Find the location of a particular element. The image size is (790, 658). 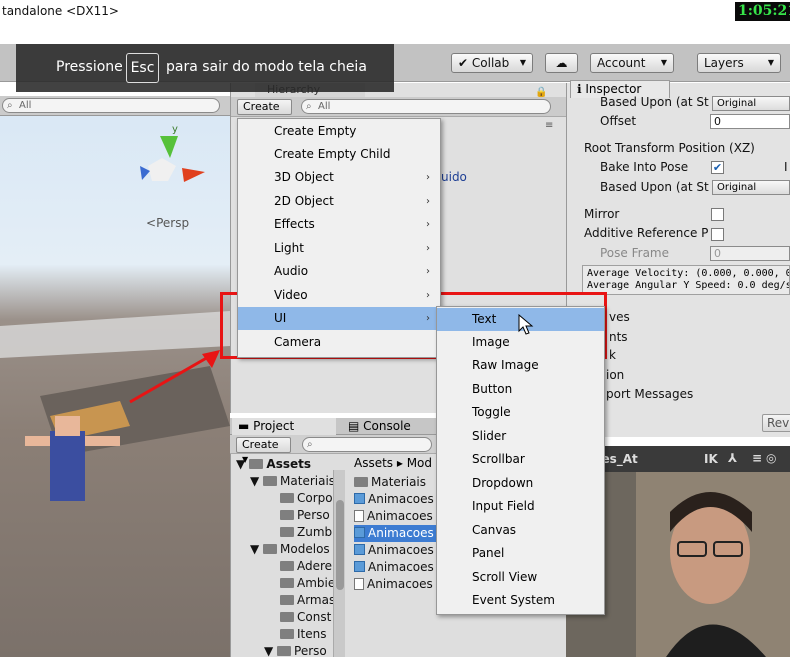

pose-frame-label: Pose Frame is located at coordinates (634, 253).